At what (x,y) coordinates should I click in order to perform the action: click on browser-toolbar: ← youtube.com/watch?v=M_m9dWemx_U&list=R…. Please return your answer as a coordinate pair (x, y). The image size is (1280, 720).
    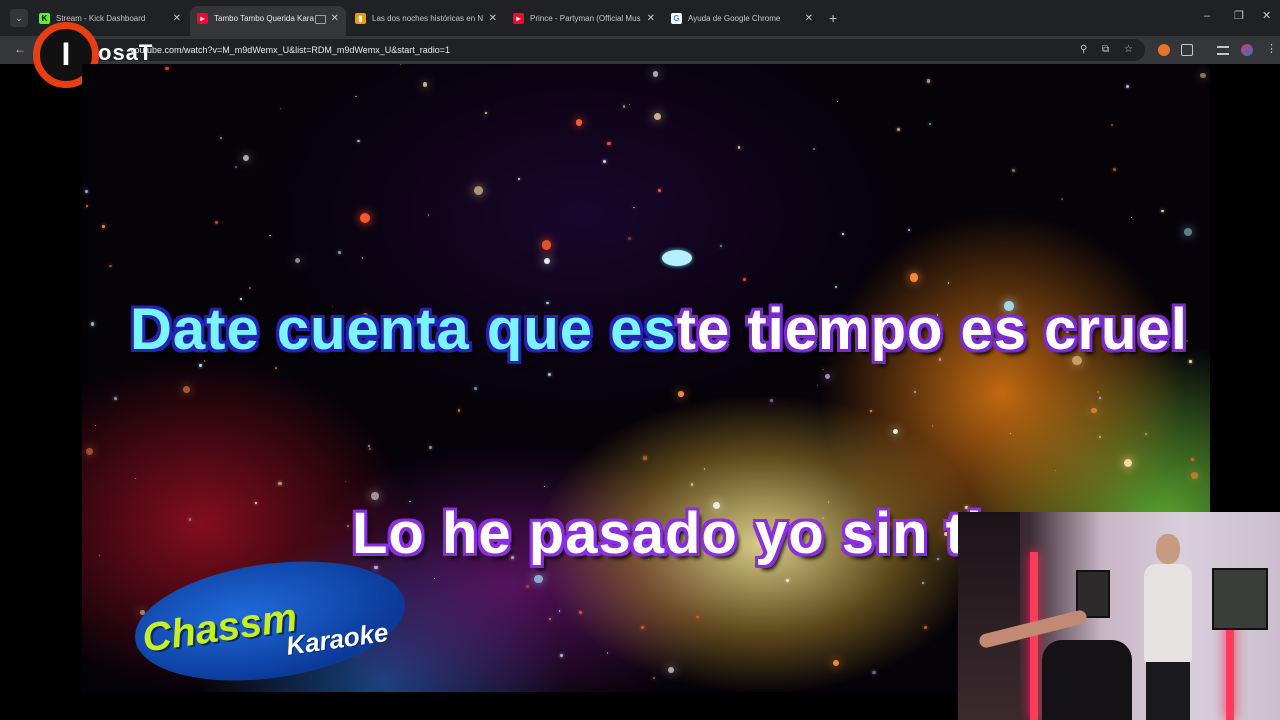
    Looking at the image, I should click on (640, 50).